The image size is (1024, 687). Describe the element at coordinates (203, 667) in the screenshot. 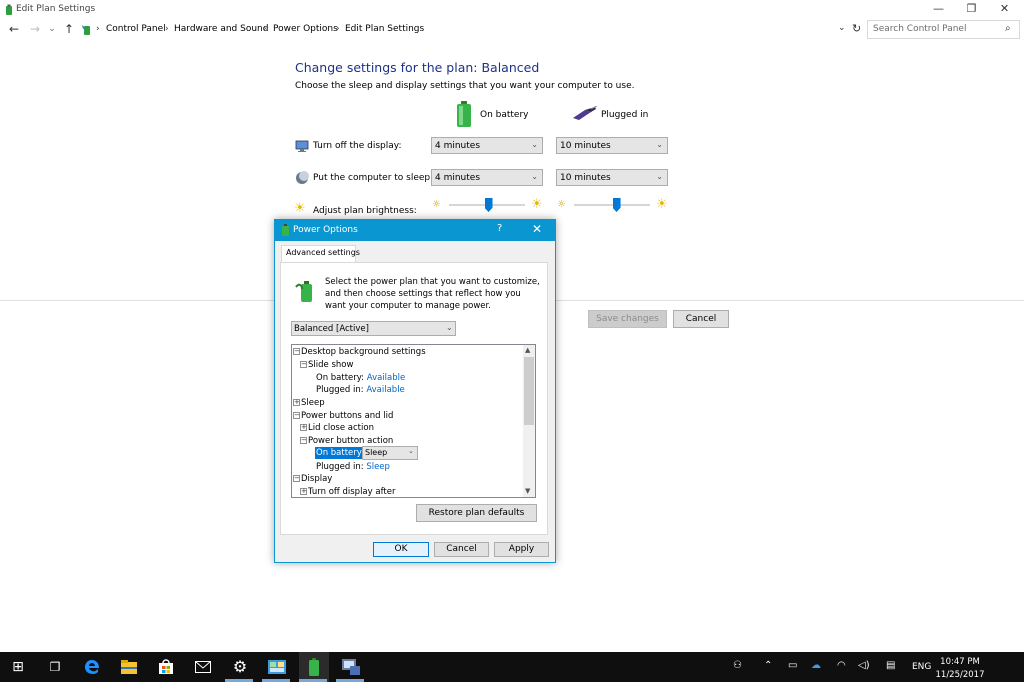

I see `mail-icon` at that location.